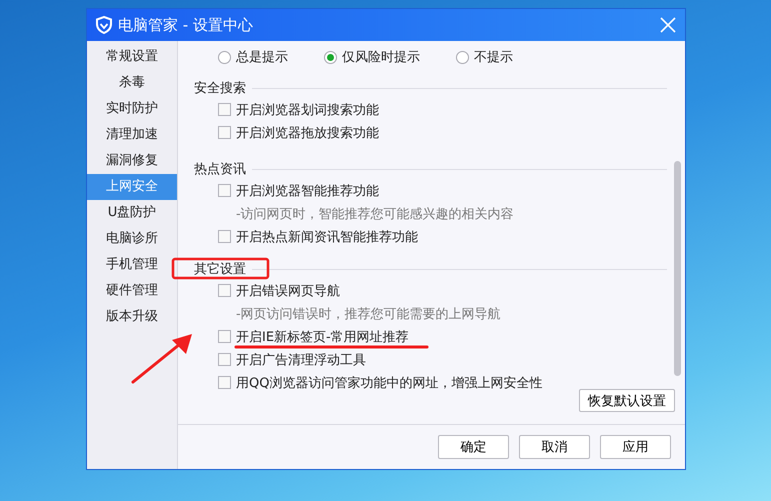 The height and width of the screenshot is (501, 771). What do you see at coordinates (627, 400) in the screenshot?
I see `restore-defaults-button: 恢复默认设置` at bounding box center [627, 400].